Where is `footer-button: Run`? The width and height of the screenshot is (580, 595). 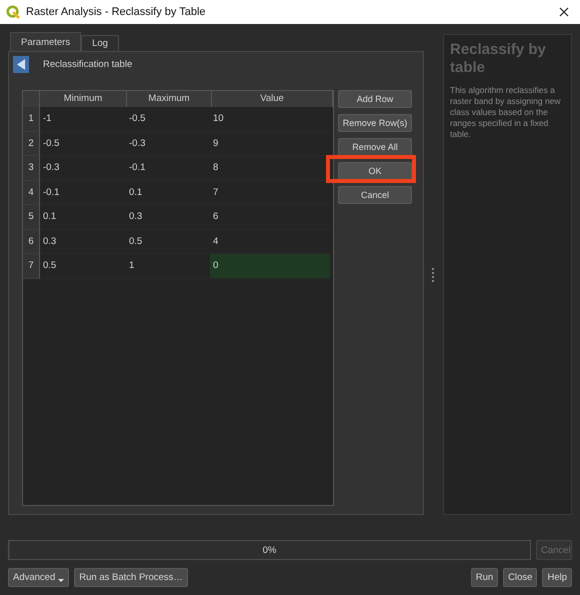 footer-button: Run is located at coordinates (484, 577).